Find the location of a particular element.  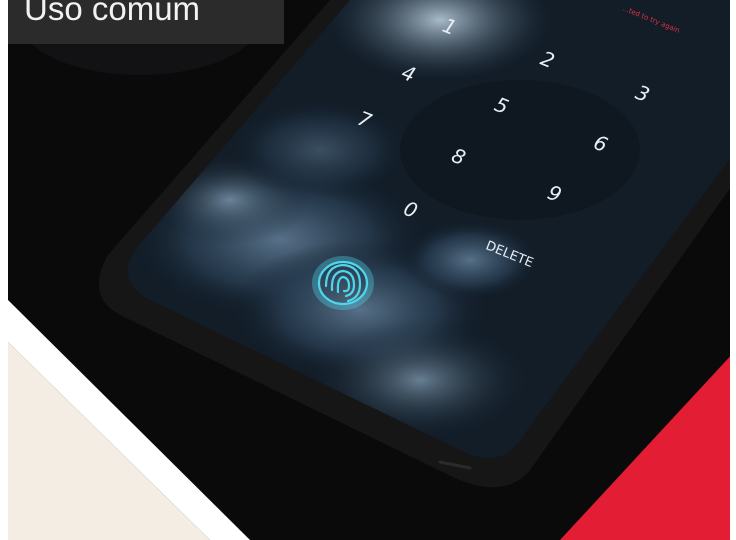

slide-title-text: Uso comum is located at coordinates (112, 13).